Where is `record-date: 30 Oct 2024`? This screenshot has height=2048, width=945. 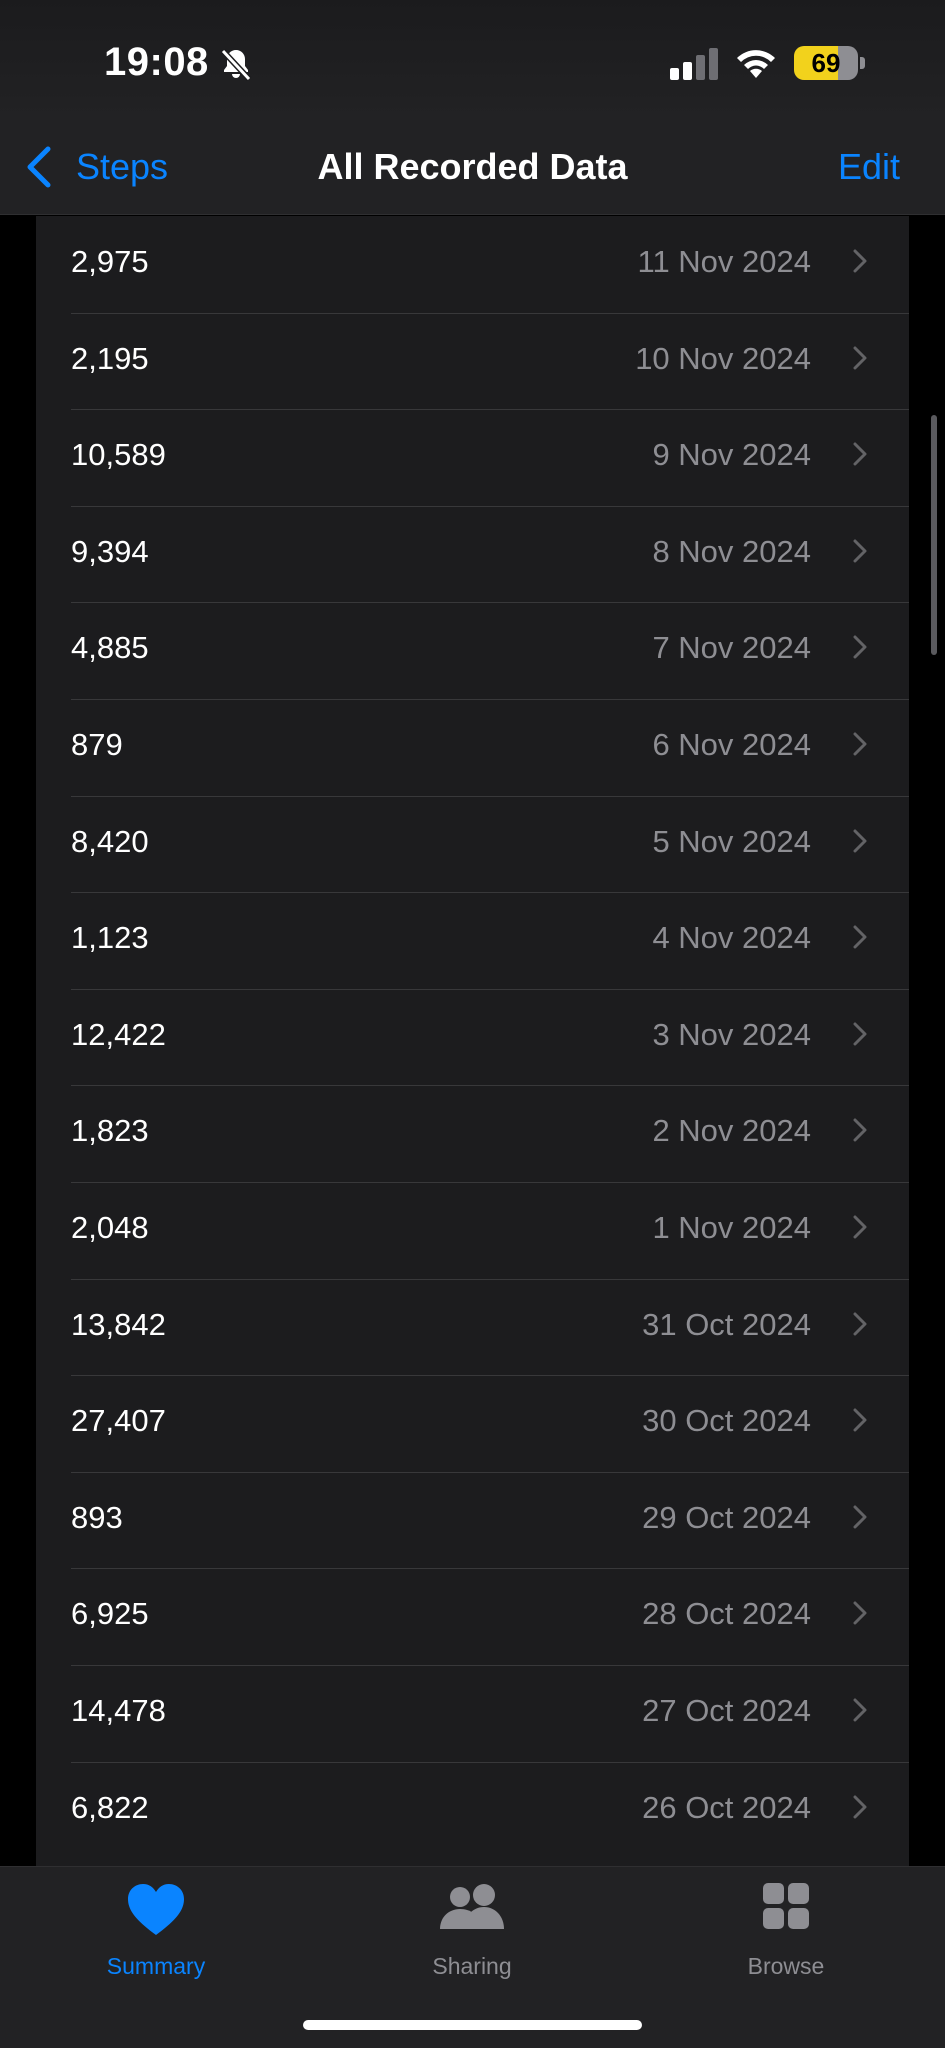
record-date: 30 Oct 2024 is located at coordinates (726, 1421).